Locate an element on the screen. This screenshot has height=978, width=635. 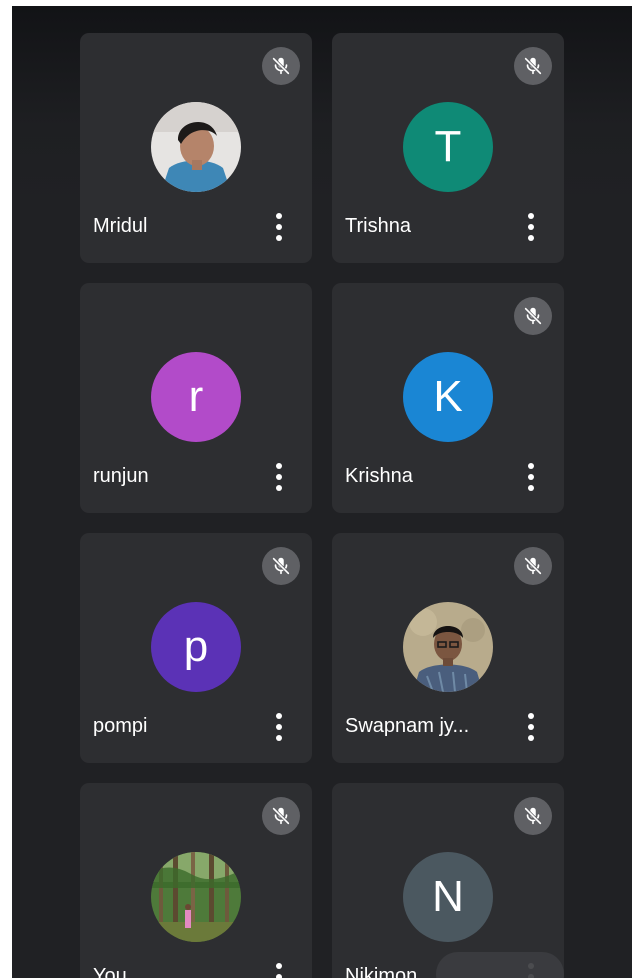
participant-tile-runjun: r runjun is located at coordinates (196, 398).